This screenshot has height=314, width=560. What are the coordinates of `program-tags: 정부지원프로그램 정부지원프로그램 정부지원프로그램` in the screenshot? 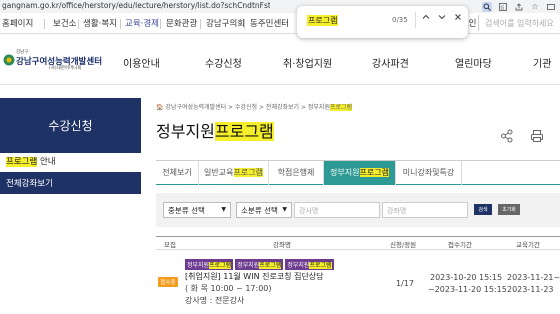 It's located at (259, 264).